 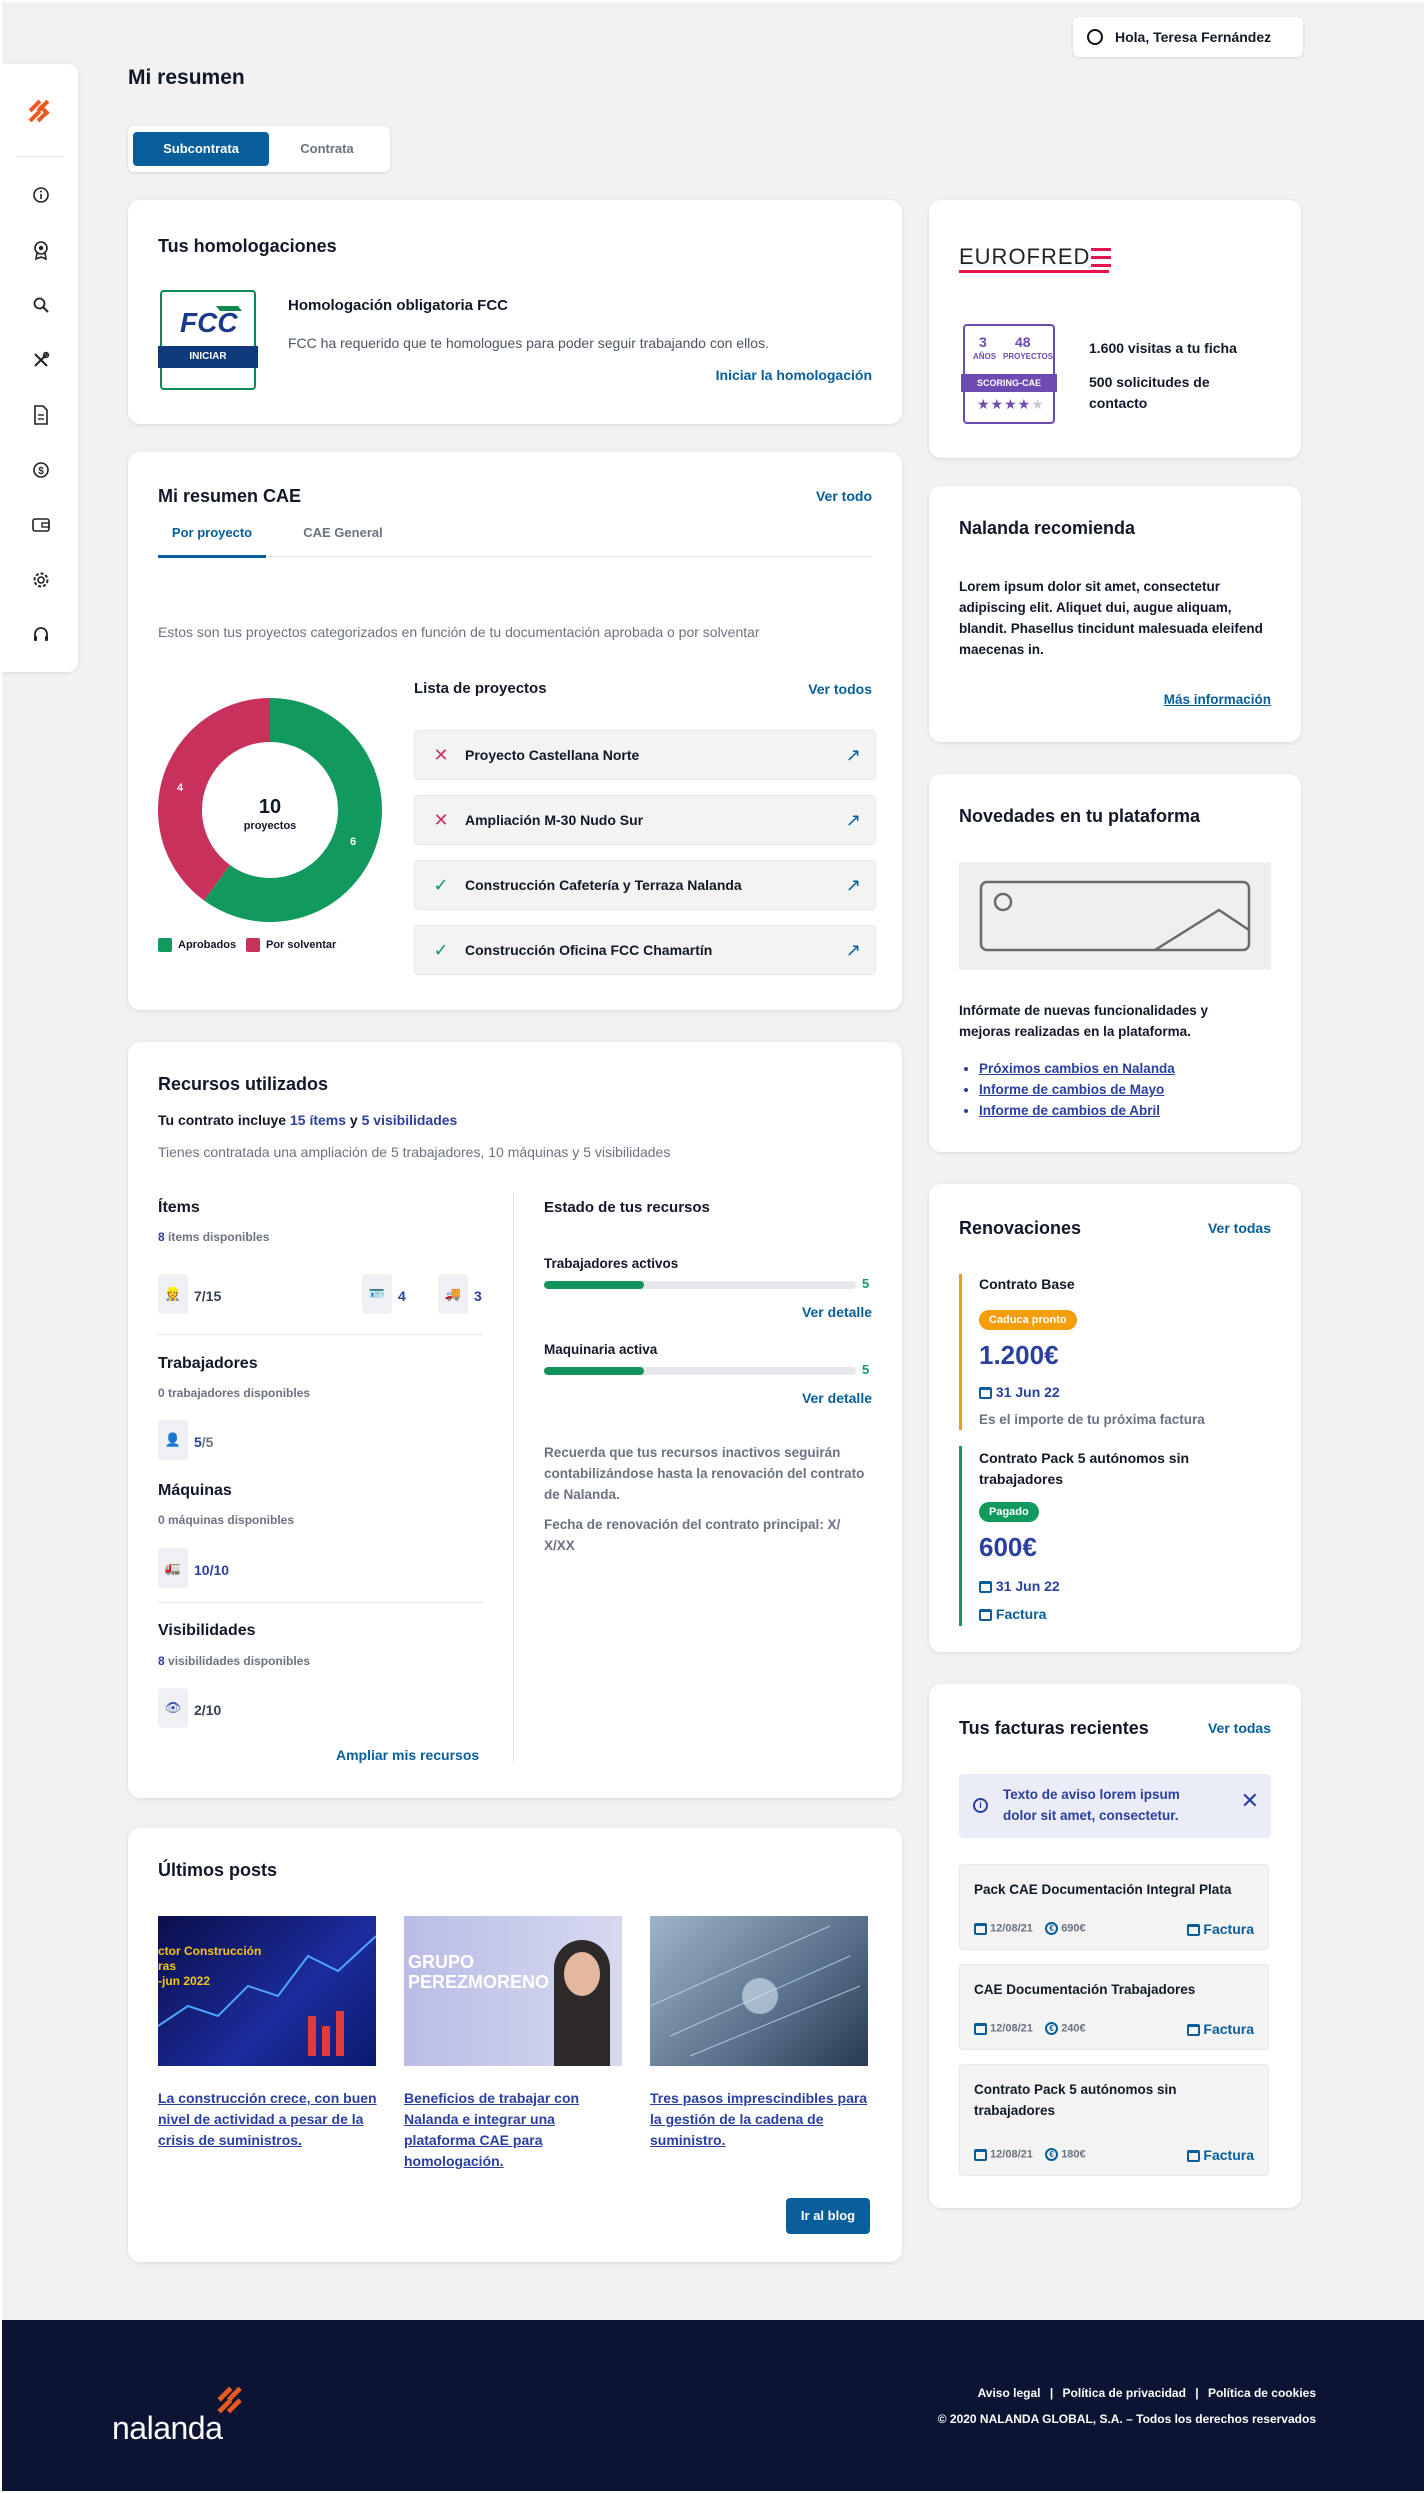 I want to click on workers-available: 0 trabajadores disponibles, so click(x=234, y=1393).